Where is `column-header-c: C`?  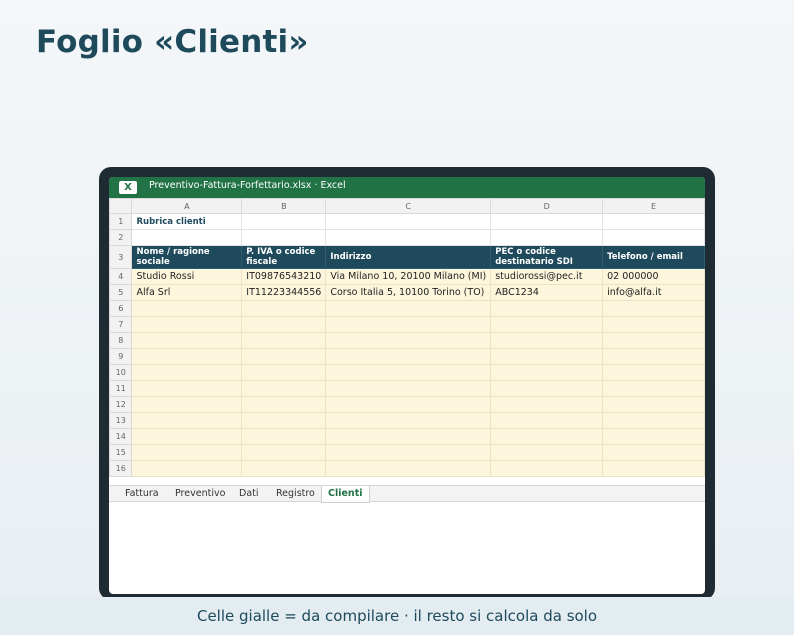 column-header-c: C is located at coordinates (408, 206).